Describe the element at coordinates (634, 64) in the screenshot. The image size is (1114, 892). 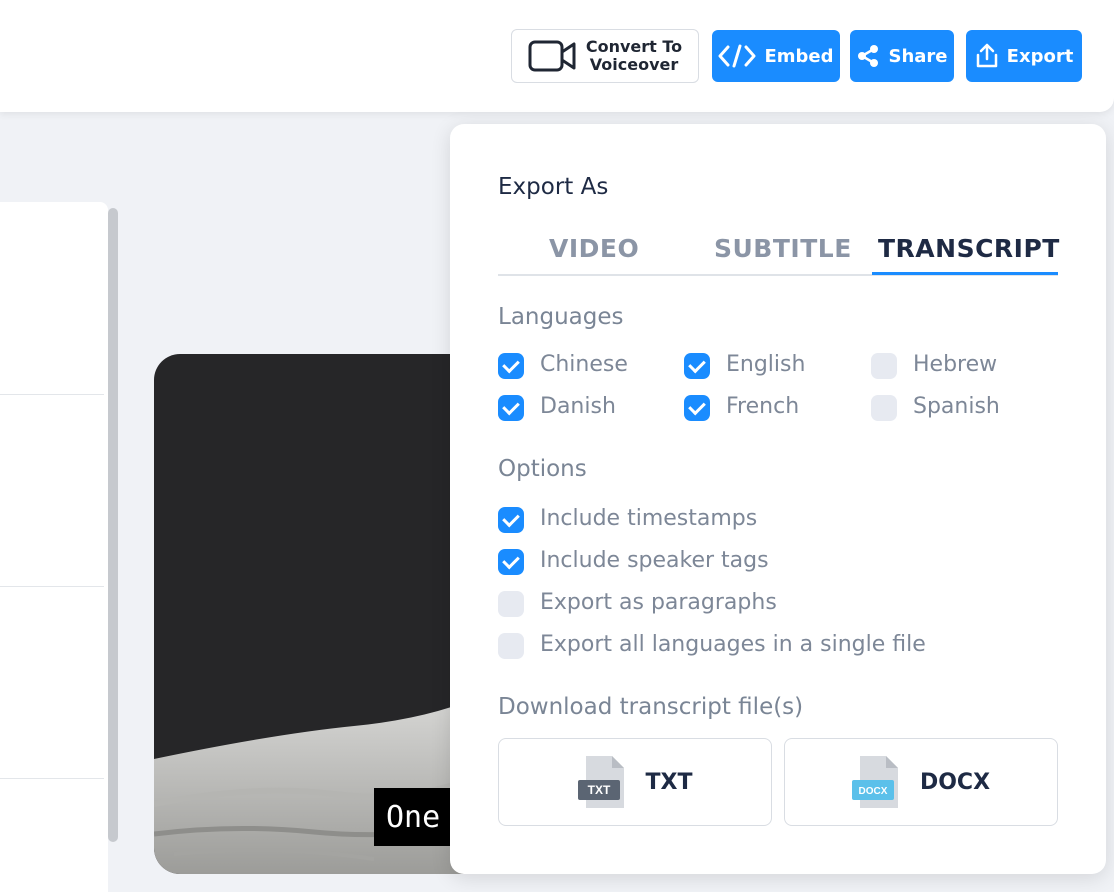
I see `convert-label-line2: Voiceover` at that location.